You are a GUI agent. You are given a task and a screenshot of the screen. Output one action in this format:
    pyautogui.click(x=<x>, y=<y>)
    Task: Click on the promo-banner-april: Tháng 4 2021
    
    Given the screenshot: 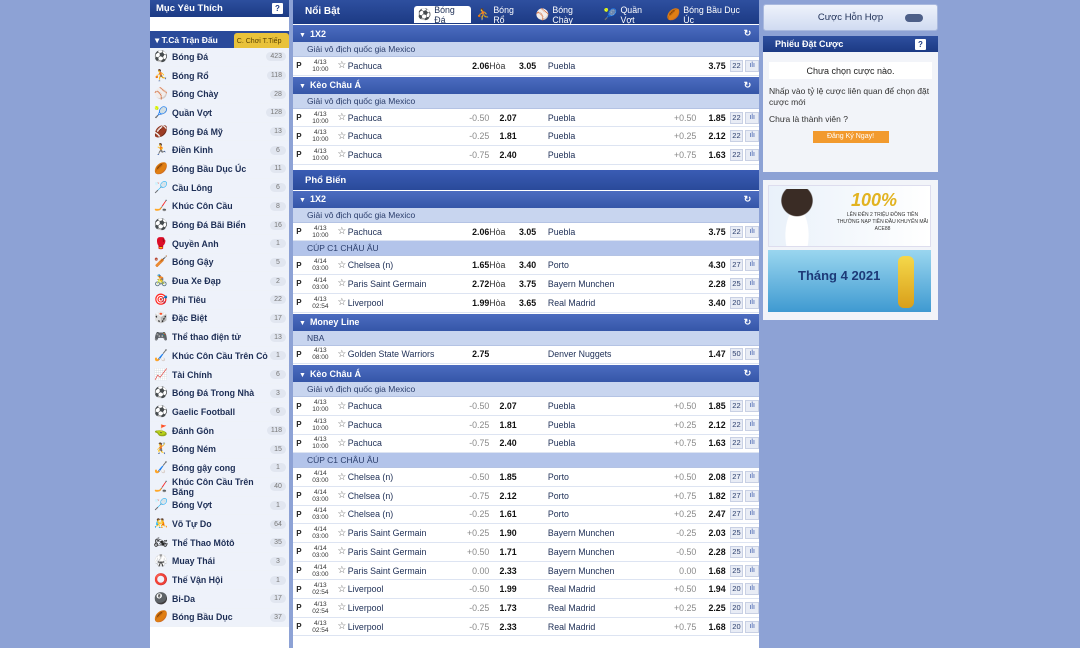 What is the action you would take?
    pyautogui.click(x=849, y=281)
    